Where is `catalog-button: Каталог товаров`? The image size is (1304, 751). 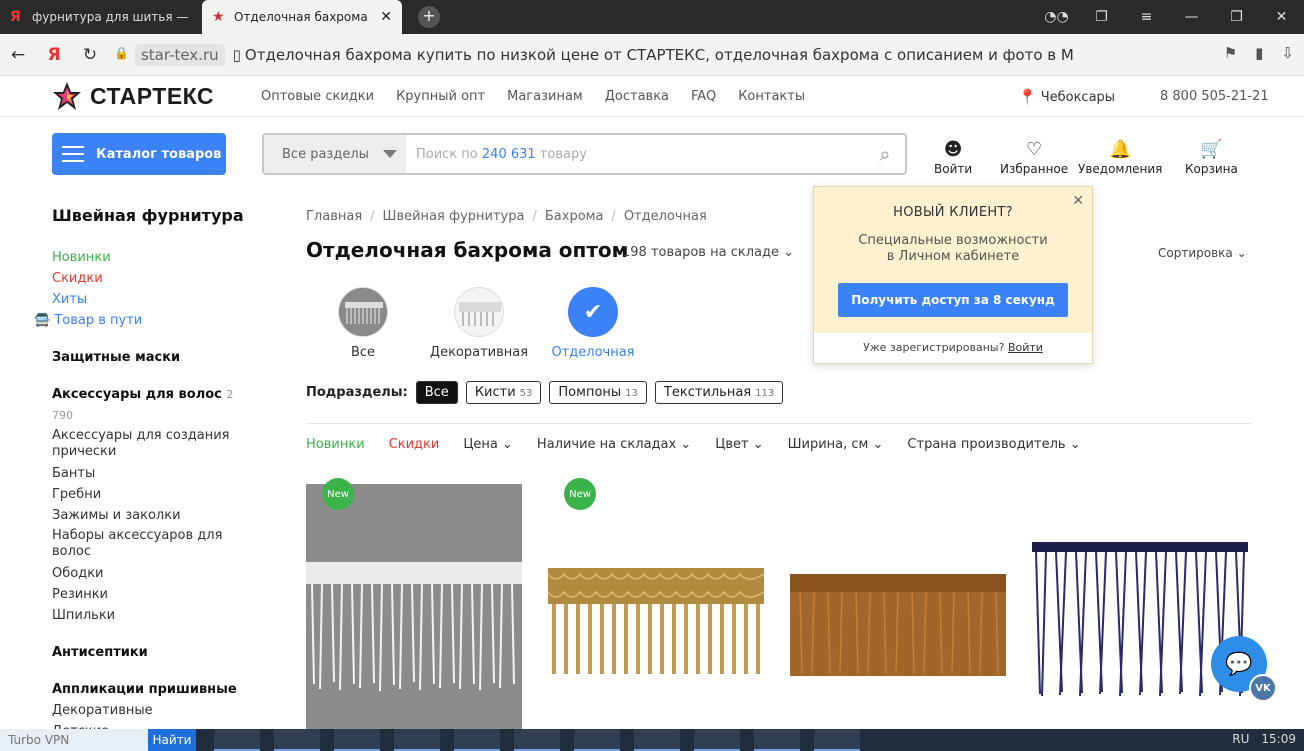 catalog-button: Каталог товаров is located at coordinates (139, 154).